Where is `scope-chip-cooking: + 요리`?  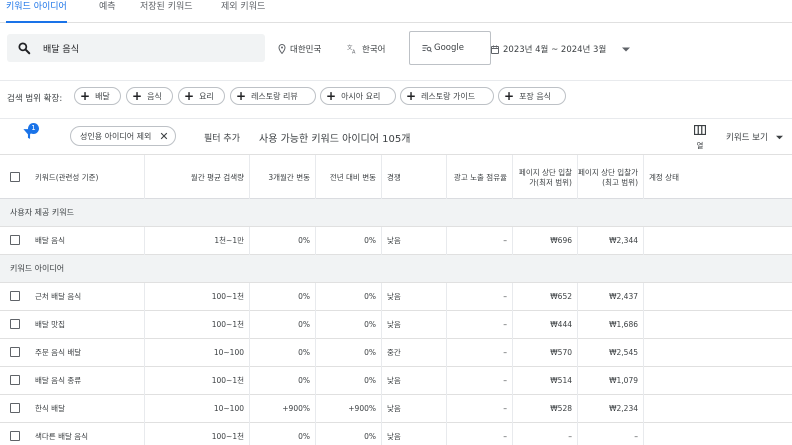 scope-chip-cooking: + 요리 is located at coordinates (201, 96).